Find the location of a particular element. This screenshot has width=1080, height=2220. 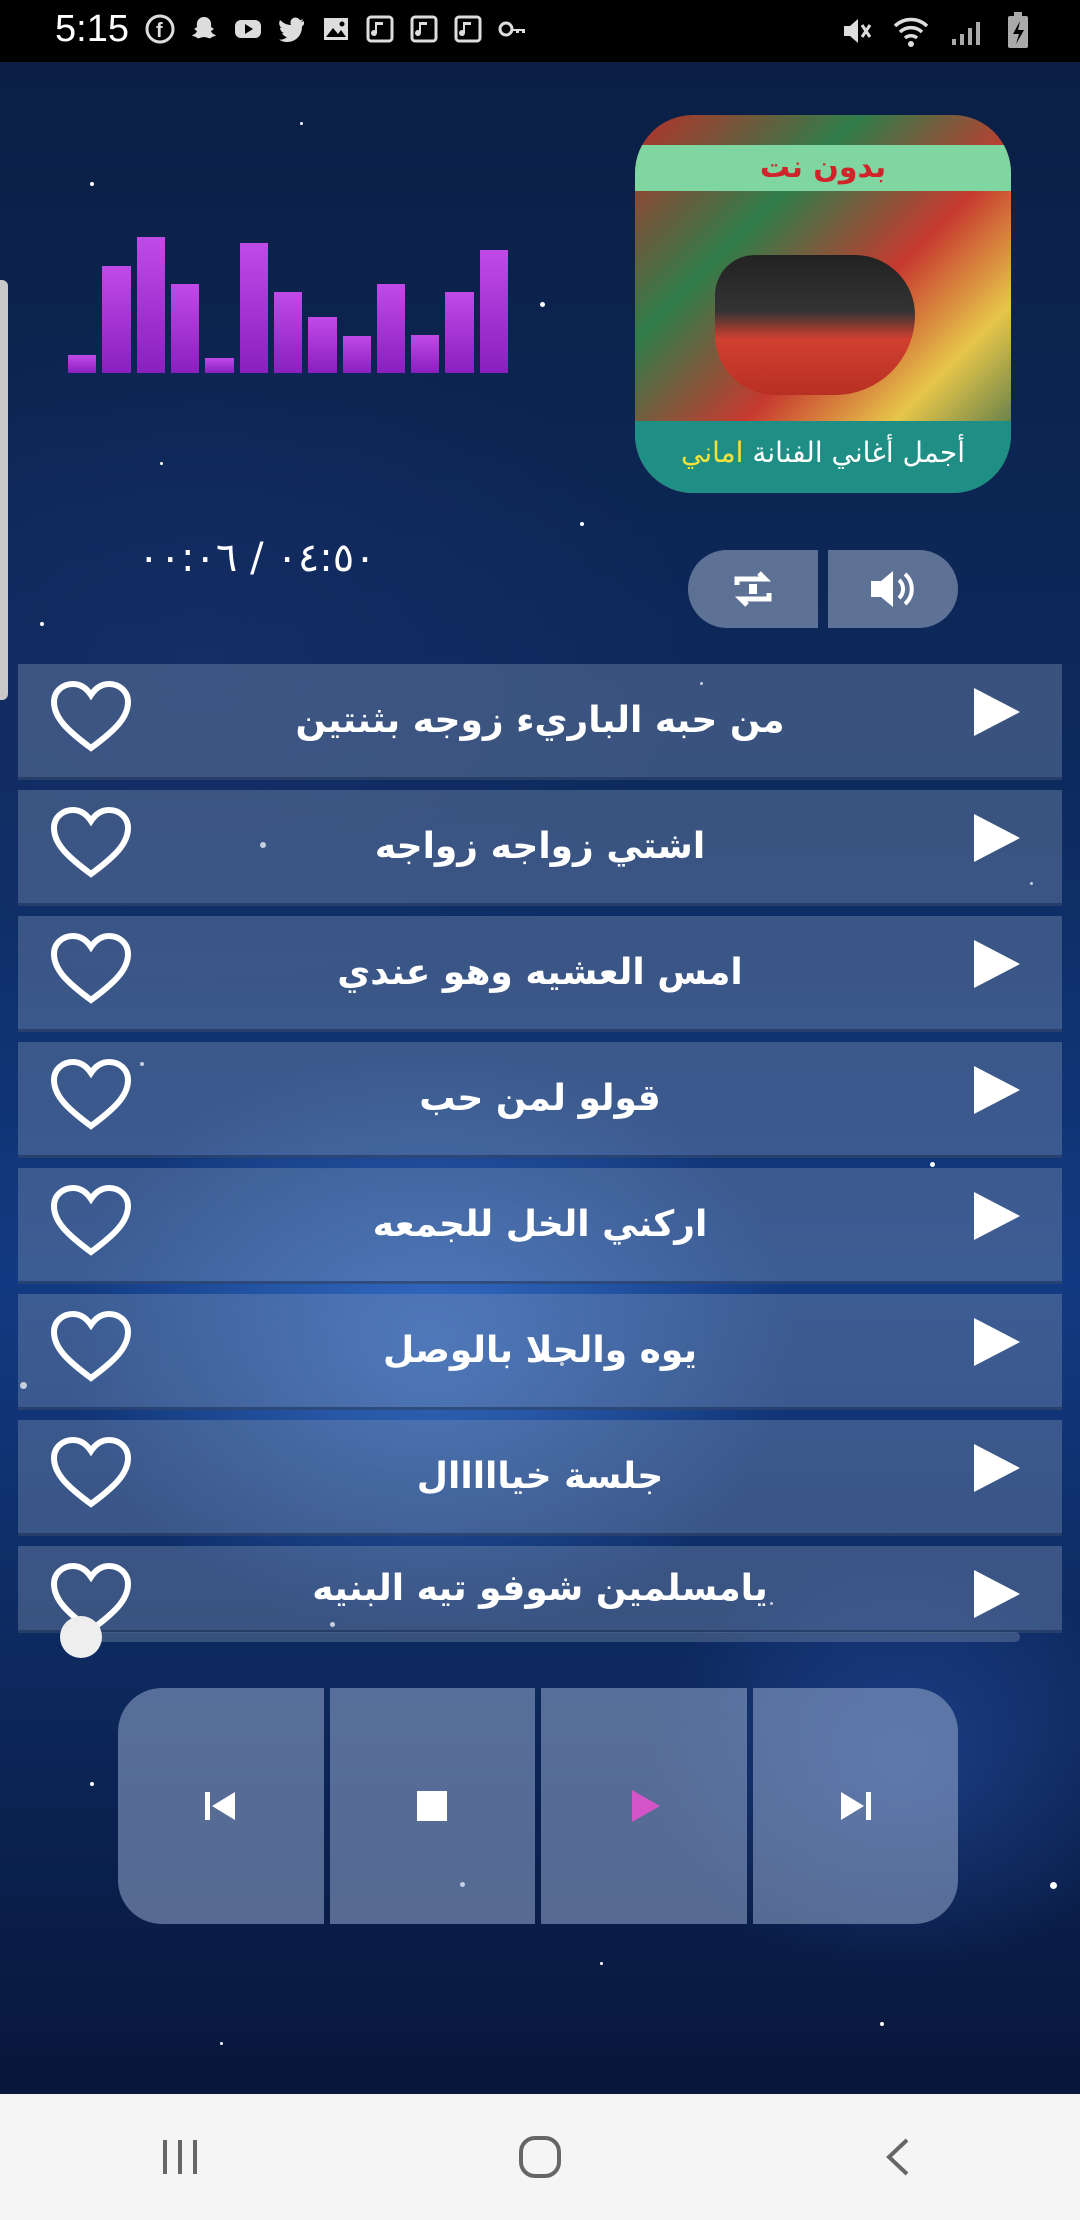

song-row: امس العشيه وهو عندي is located at coordinates (540, 974).